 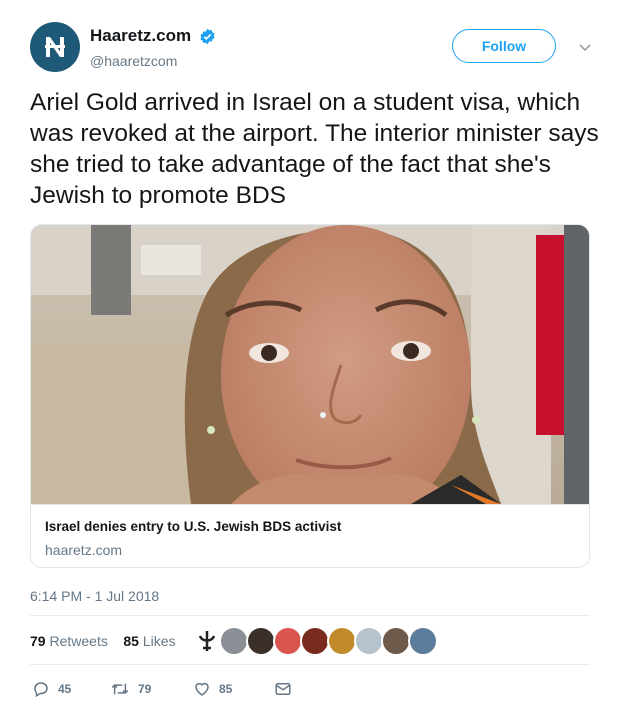 I want to click on tweet-stats: 79 Retweets 85 Likes, so click(x=103, y=641).